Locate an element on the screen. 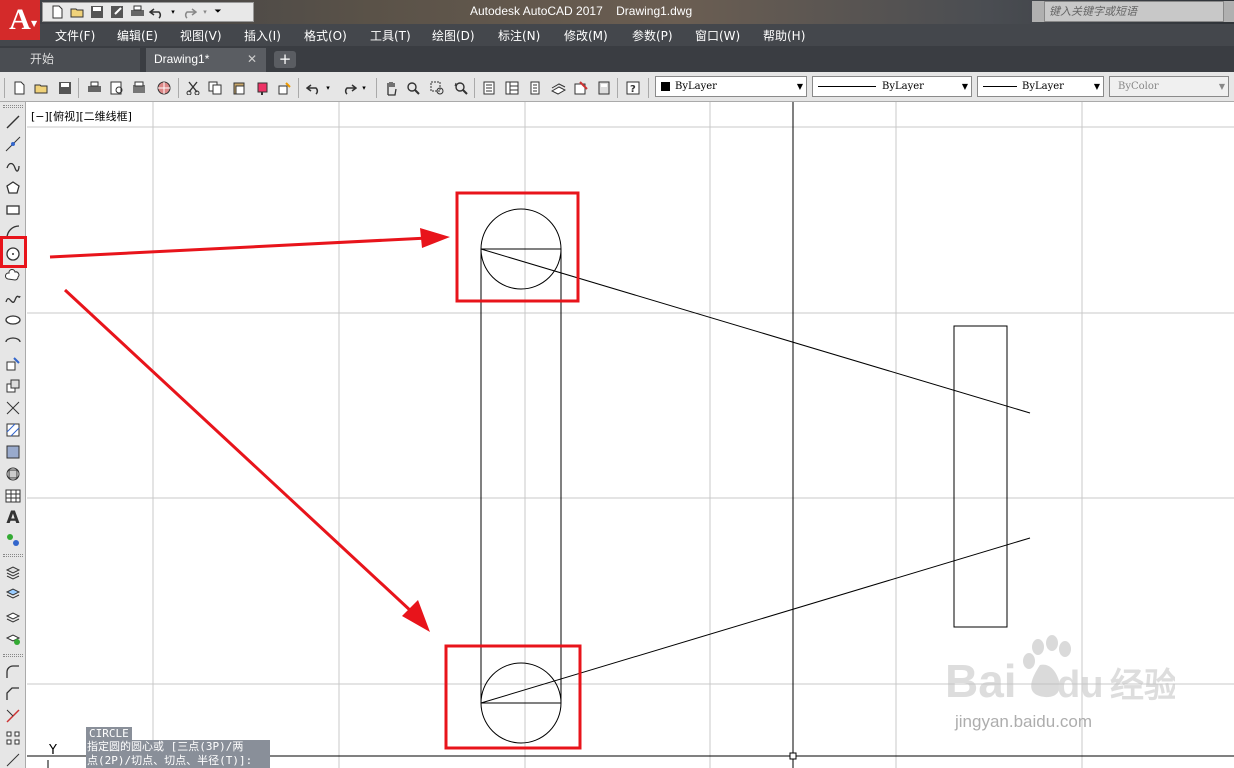 Image resolution: width=1234 pixels, height=768 pixels. new-tab-button: + is located at coordinates (285, 59).